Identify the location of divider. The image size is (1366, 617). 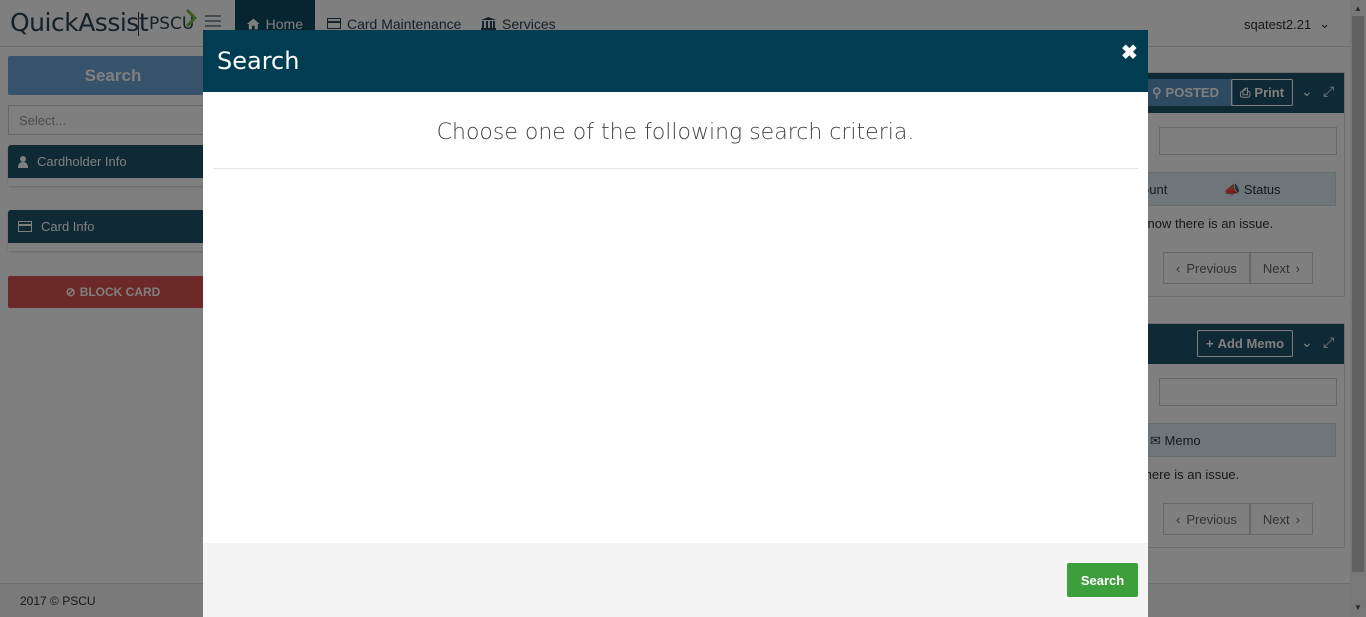
(675, 168).